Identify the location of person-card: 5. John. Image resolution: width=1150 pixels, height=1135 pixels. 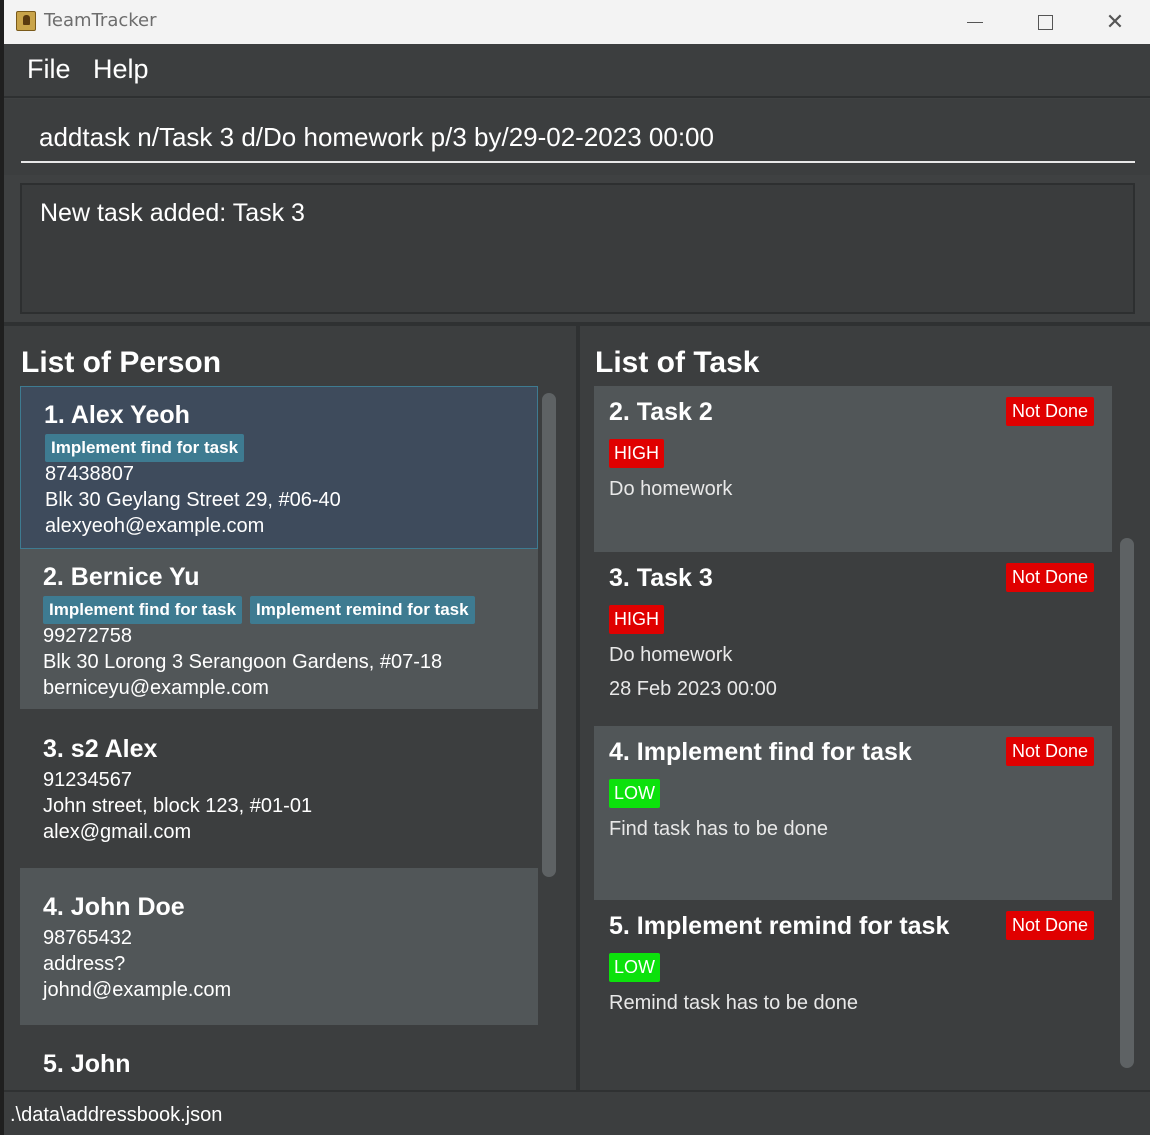
(279, 1049).